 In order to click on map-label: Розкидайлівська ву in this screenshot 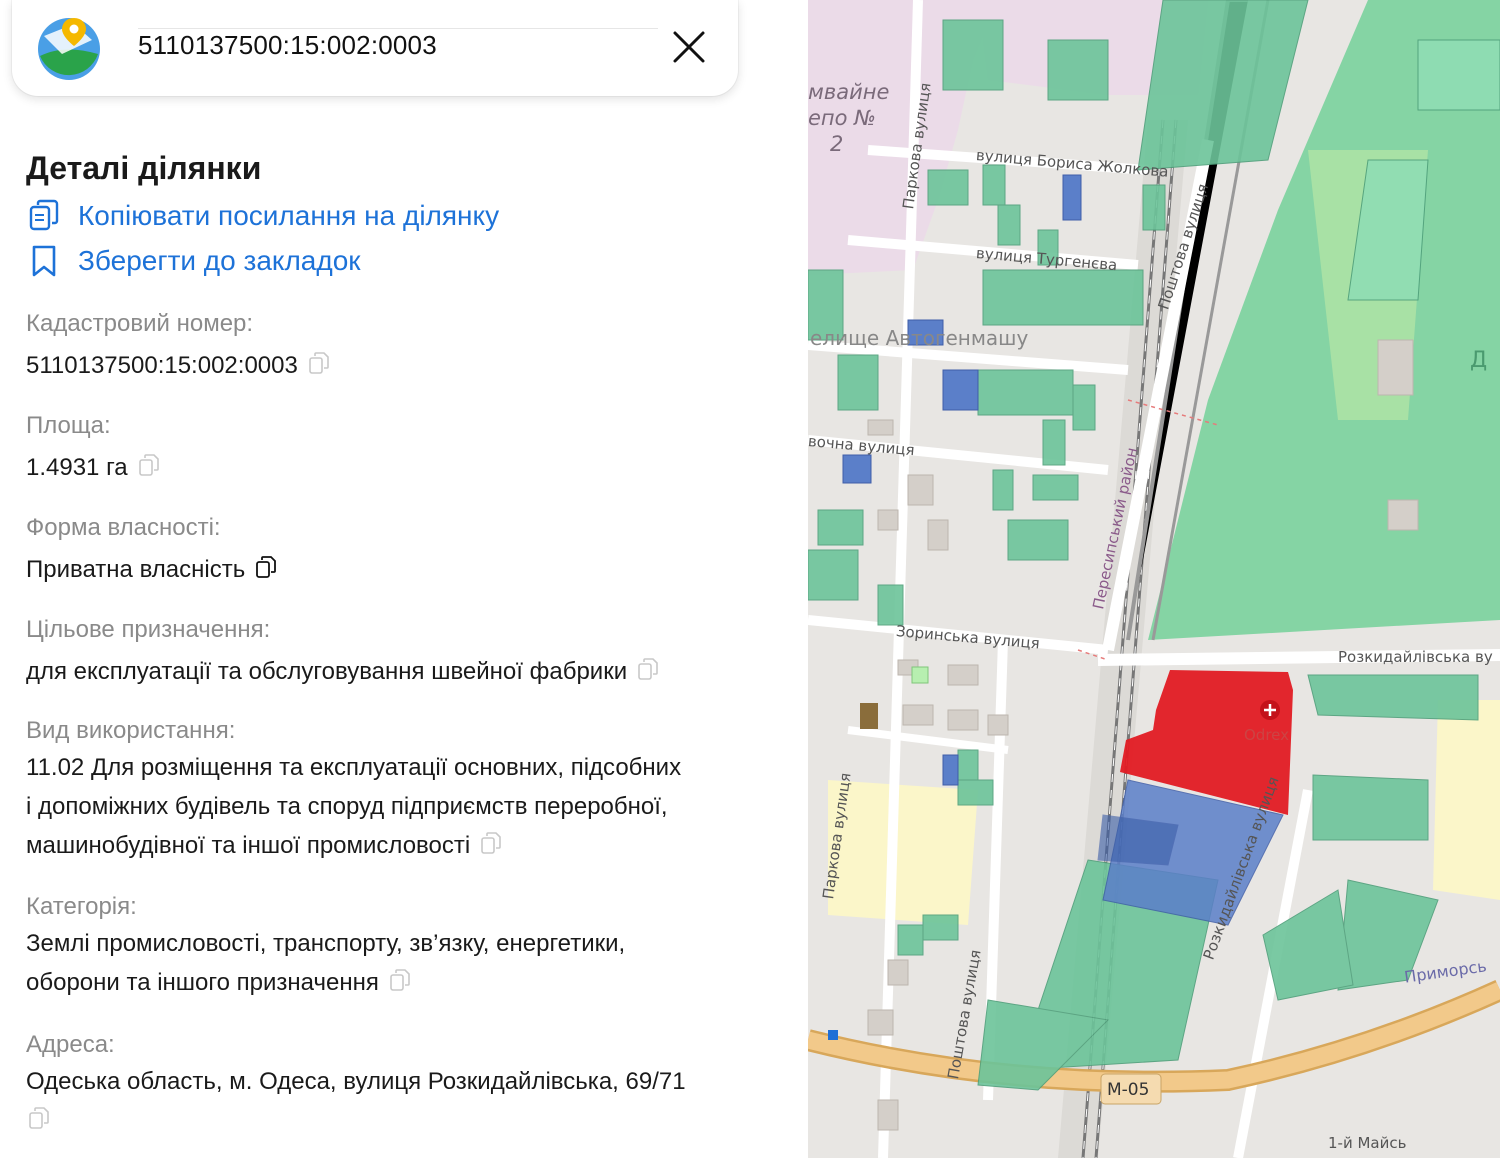, I will do `click(1415, 657)`.